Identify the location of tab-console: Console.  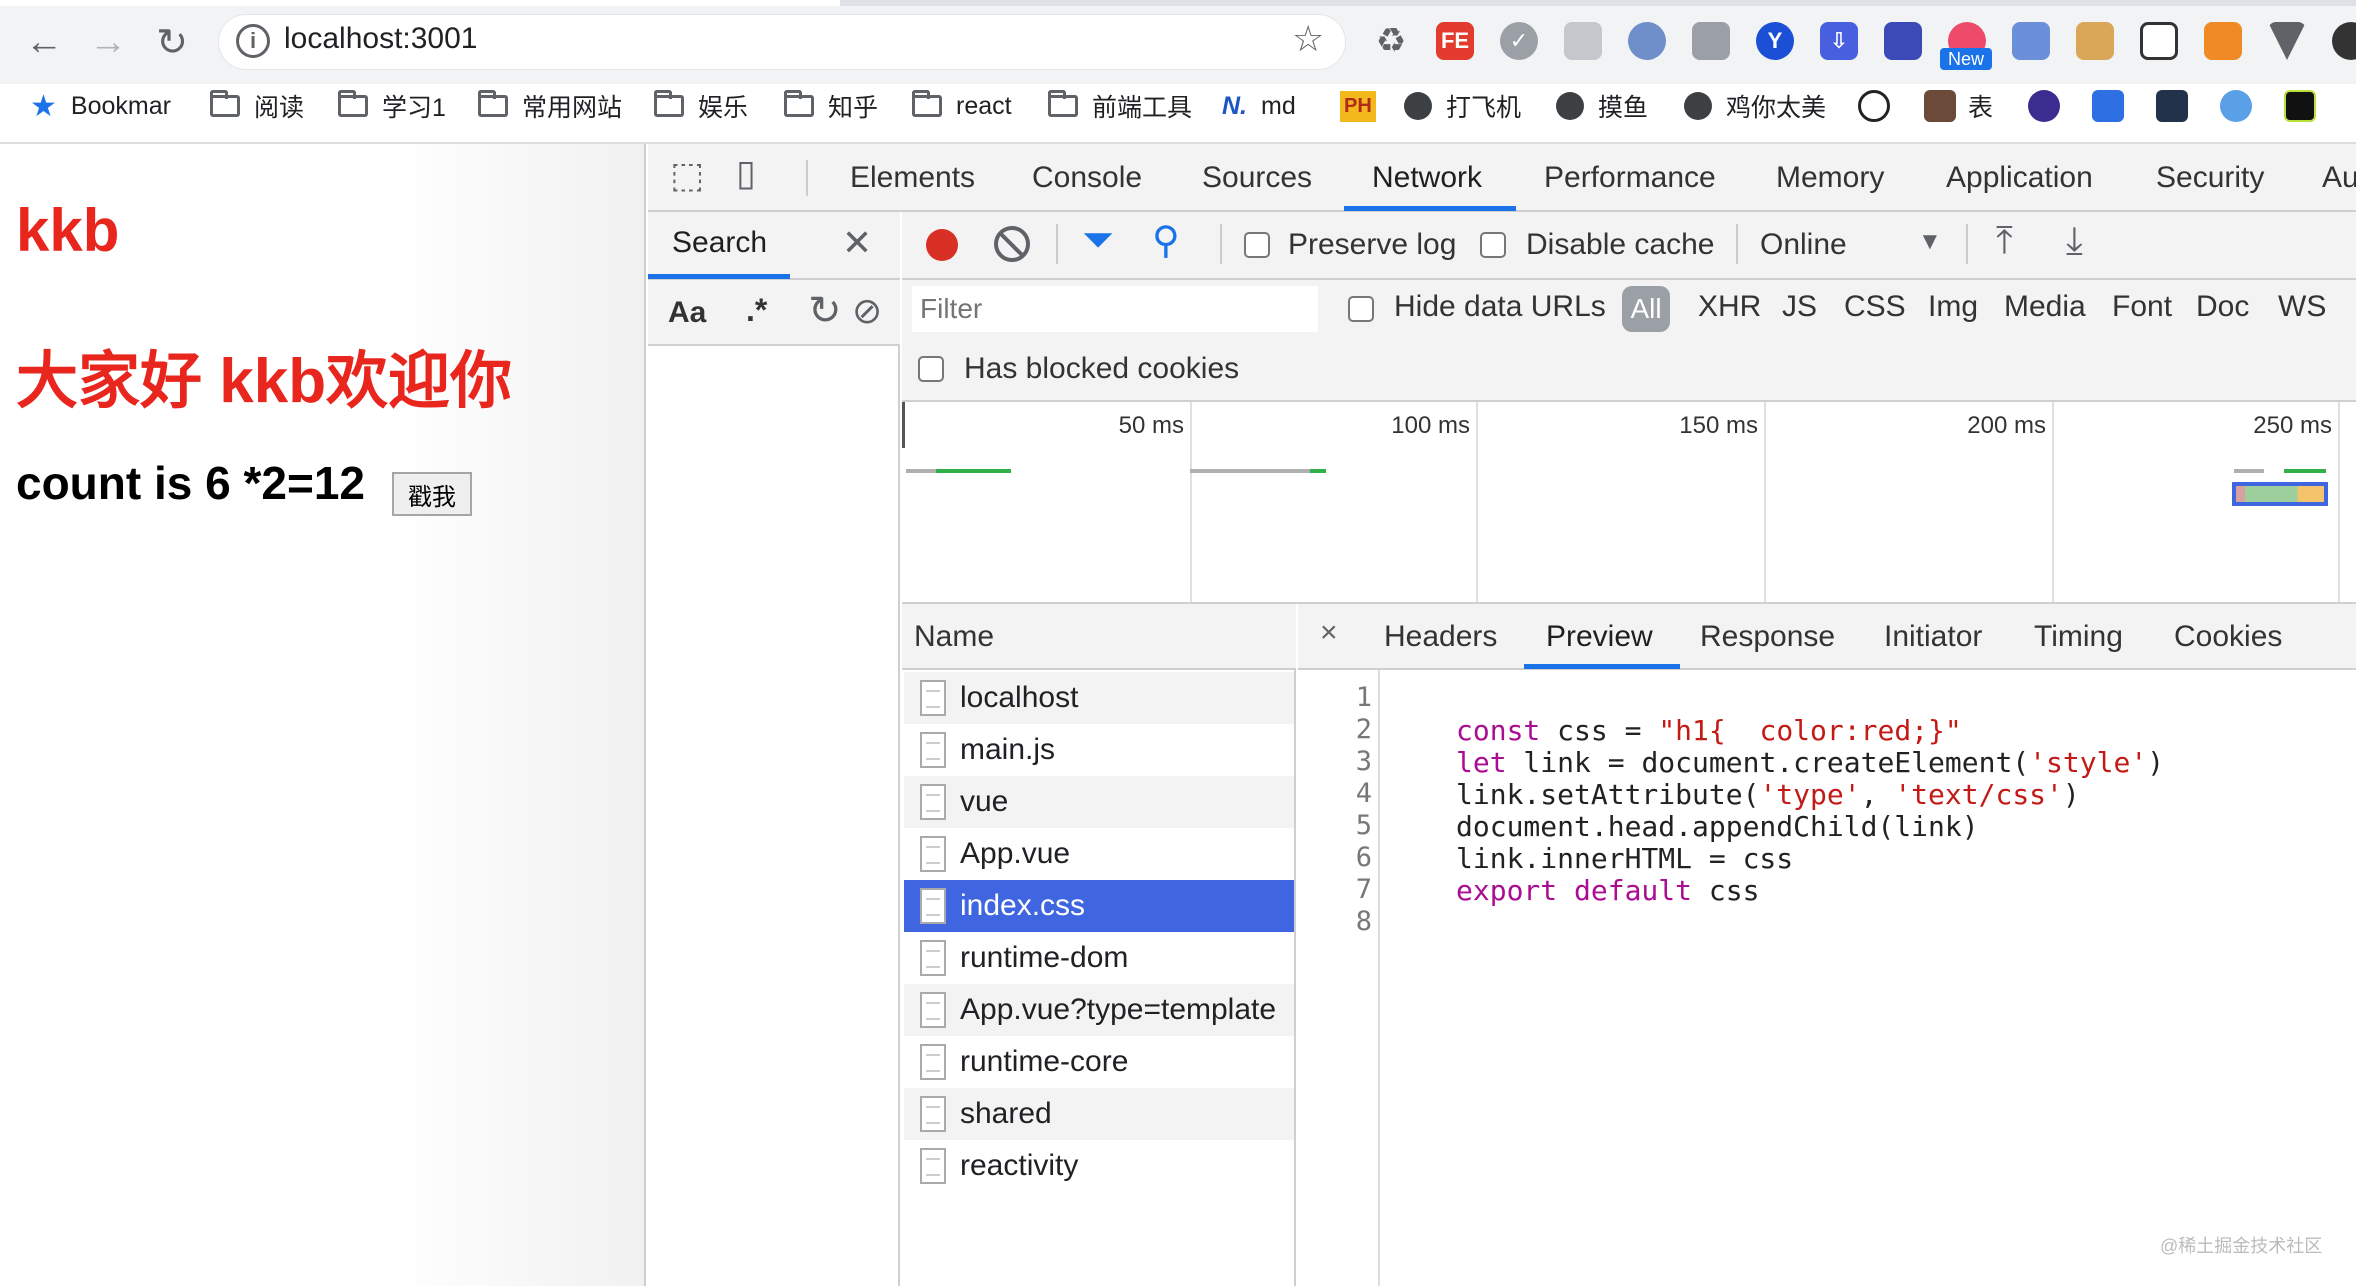
(1087, 178).